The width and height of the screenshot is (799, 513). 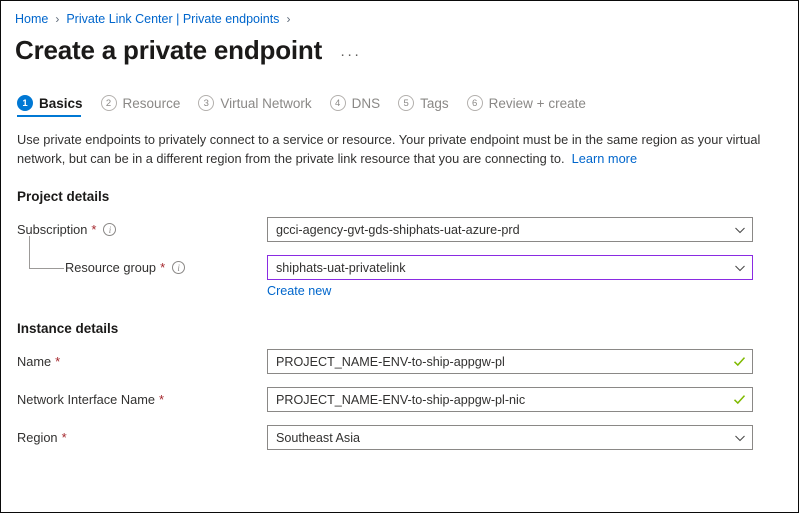 I want to click on network-interface-name-label: Network Interface Name *, so click(x=142, y=399).